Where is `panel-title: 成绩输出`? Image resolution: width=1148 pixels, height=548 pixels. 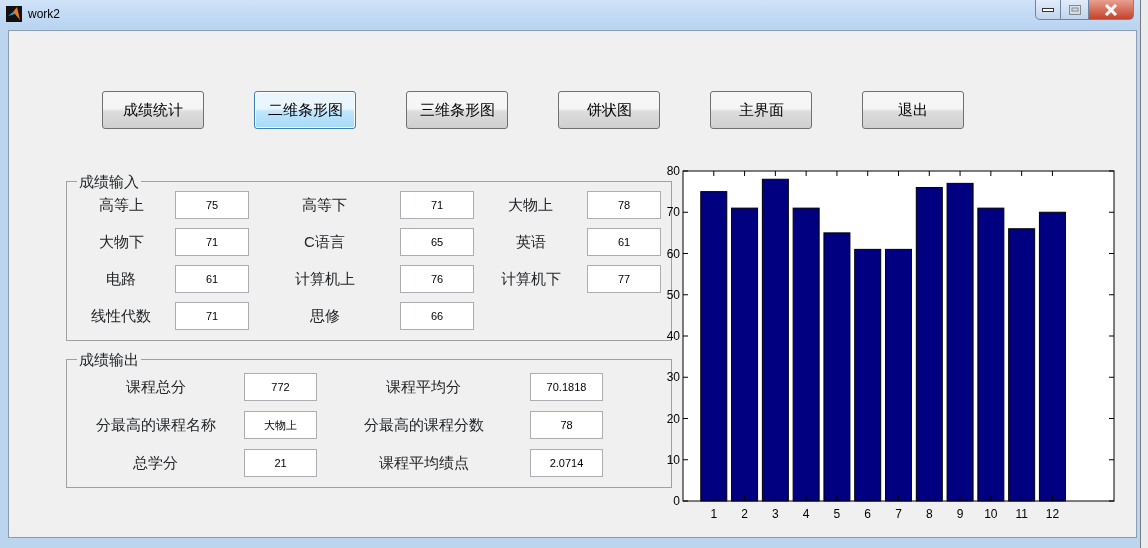
panel-title: 成绩输出 is located at coordinates (109, 359).